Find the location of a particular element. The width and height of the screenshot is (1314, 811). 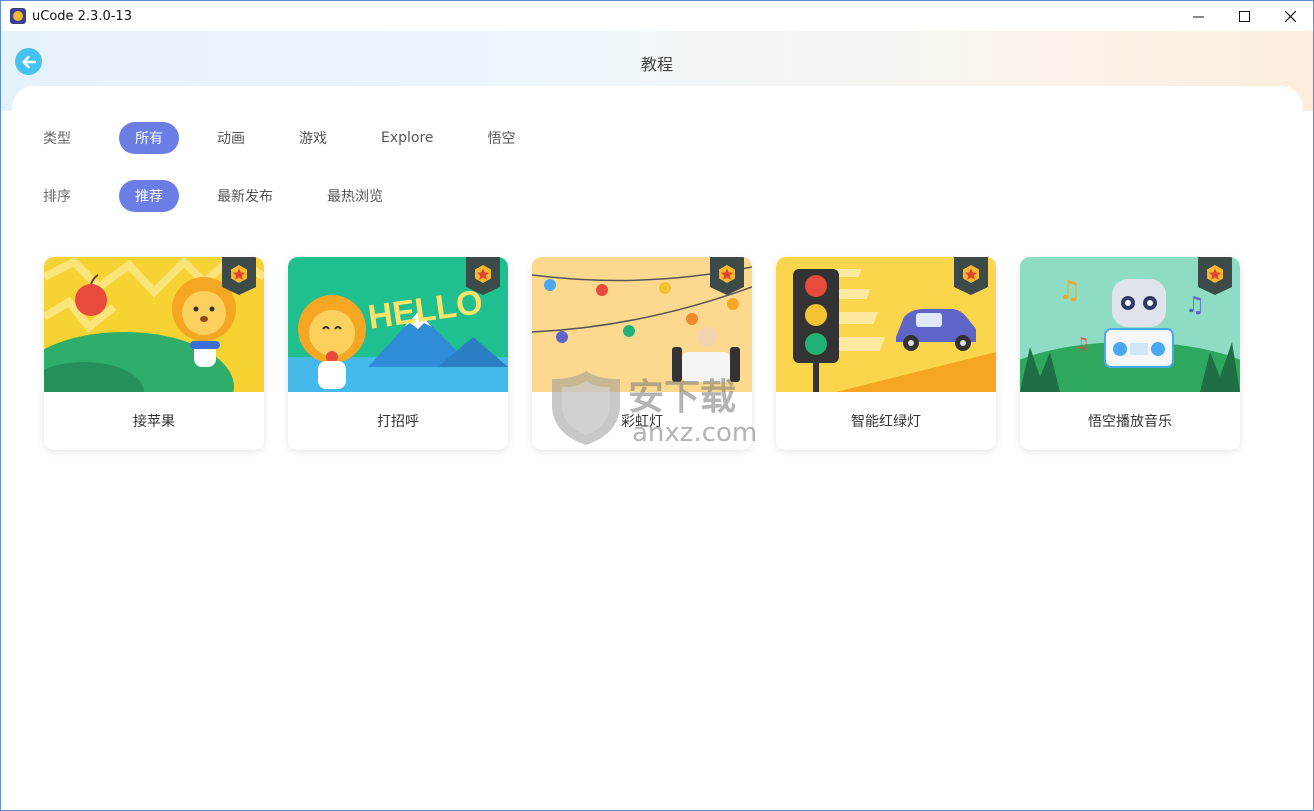

minimize-icon is located at coordinates (1198, 16).